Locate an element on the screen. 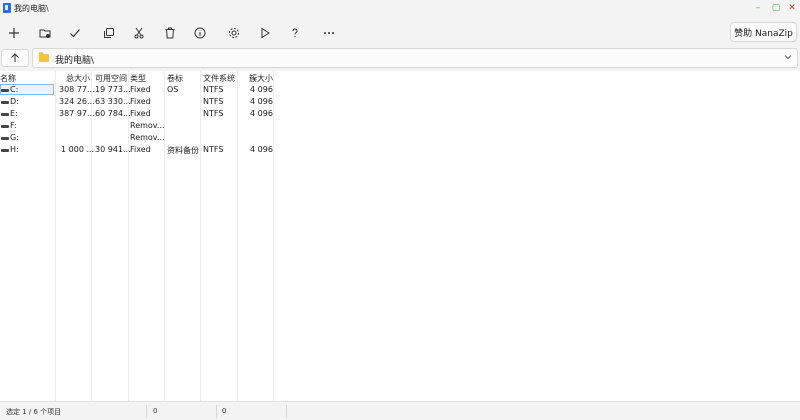 The image size is (800, 420). chevron-down-icon is located at coordinates (788, 57).